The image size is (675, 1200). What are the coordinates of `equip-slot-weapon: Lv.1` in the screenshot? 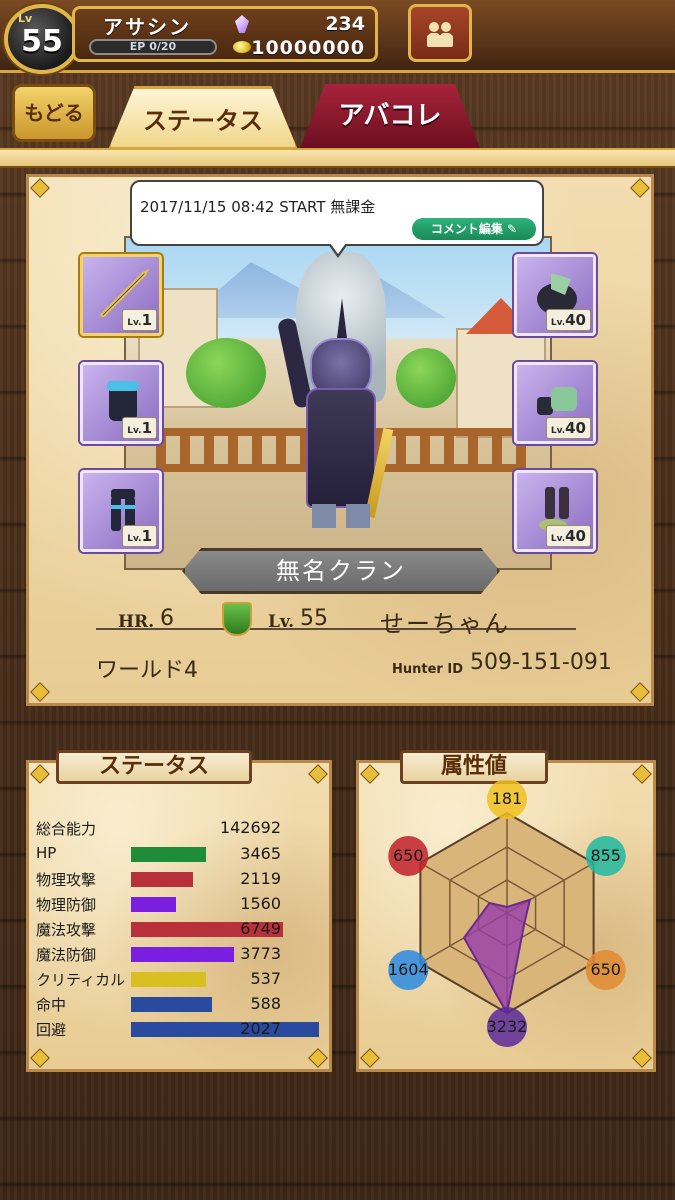 It's located at (121, 295).